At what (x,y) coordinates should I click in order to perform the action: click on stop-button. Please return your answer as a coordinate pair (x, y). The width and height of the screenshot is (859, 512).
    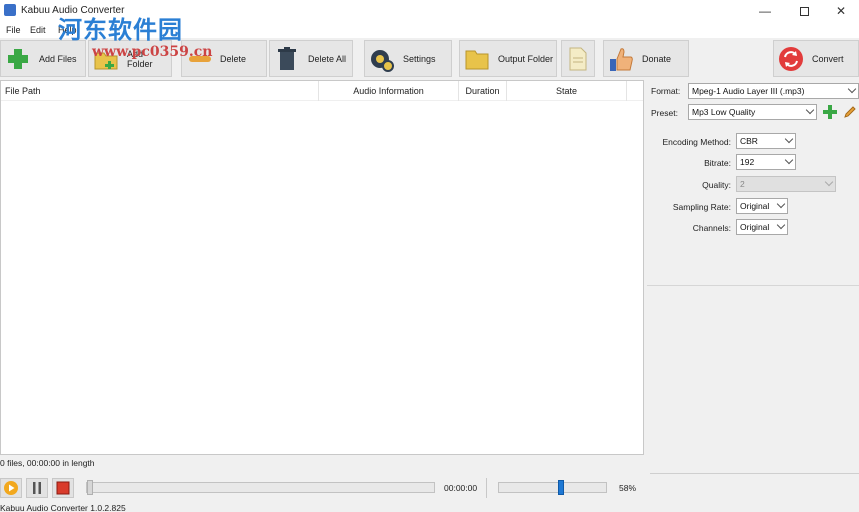
    Looking at the image, I should click on (63, 488).